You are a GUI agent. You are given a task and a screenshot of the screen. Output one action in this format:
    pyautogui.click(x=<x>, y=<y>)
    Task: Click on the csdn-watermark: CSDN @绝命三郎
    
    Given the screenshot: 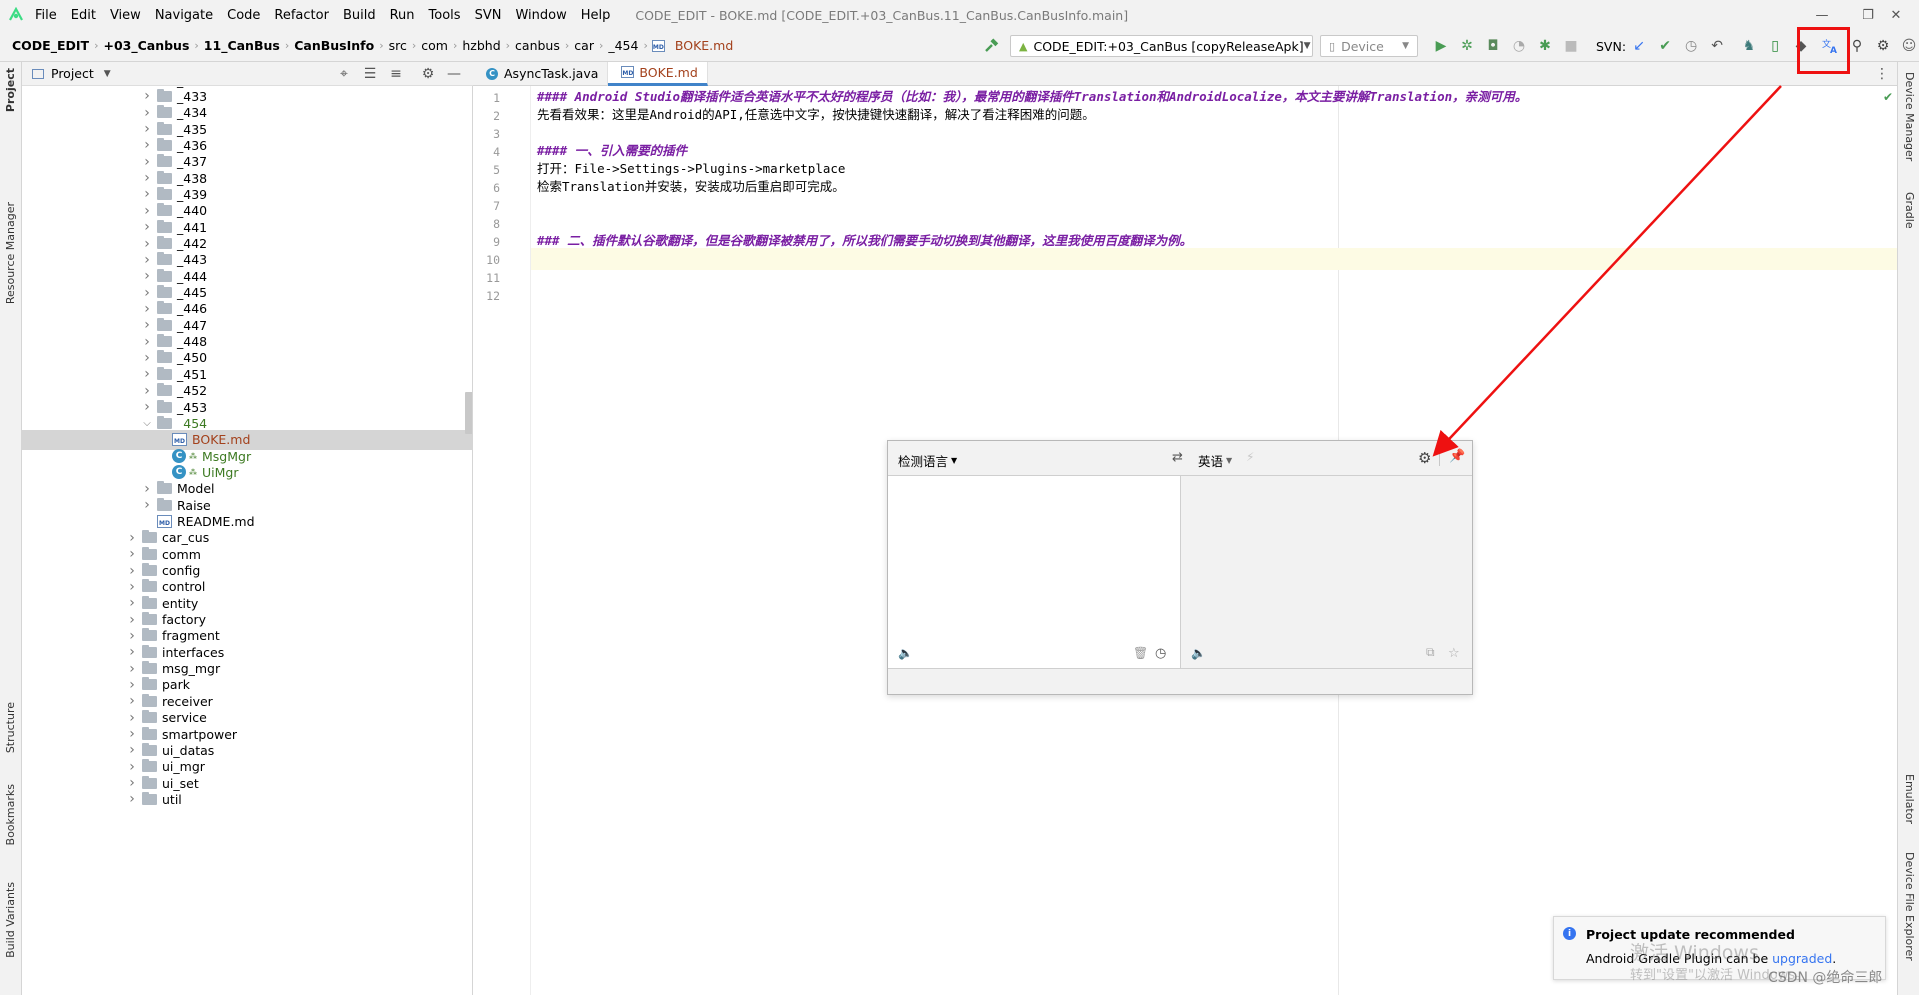 What is the action you would take?
    pyautogui.click(x=1825, y=978)
    